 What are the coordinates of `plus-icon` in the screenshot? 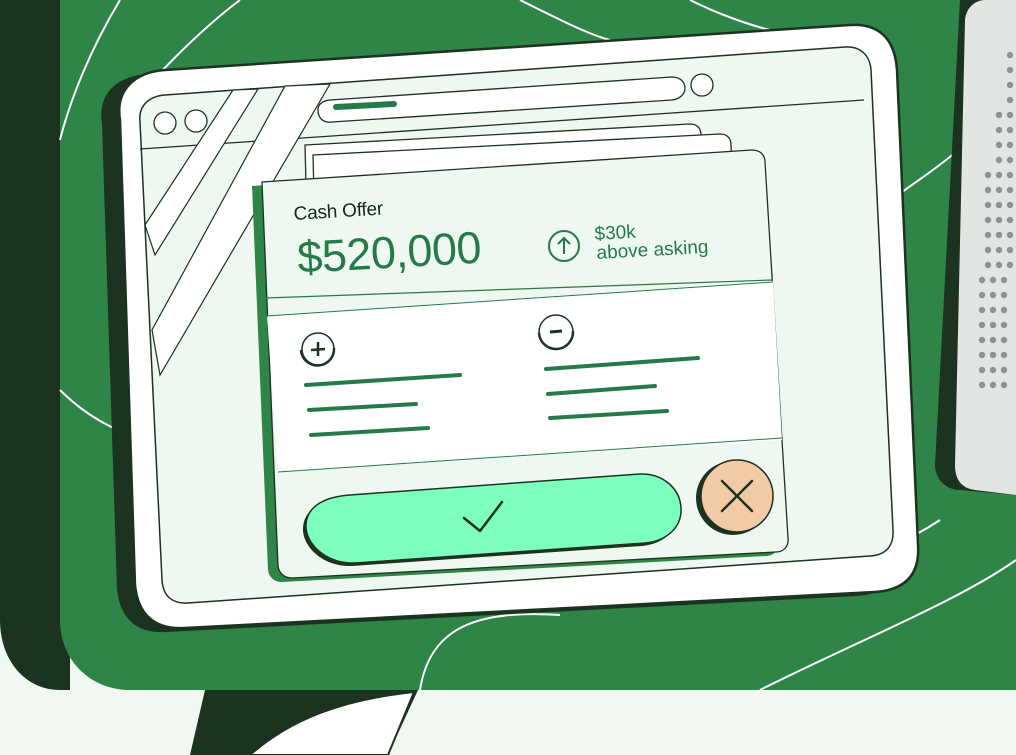 It's located at (317, 349).